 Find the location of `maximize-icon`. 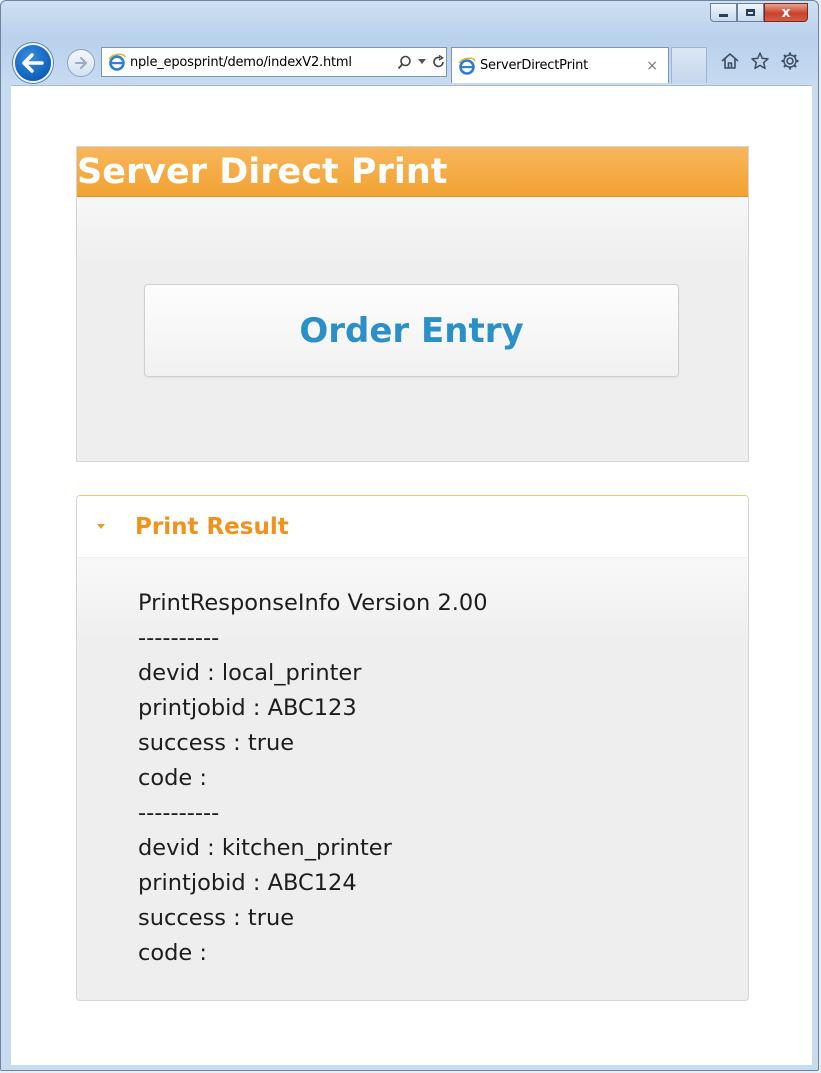

maximize-icon is located at coordinates (750, 12).